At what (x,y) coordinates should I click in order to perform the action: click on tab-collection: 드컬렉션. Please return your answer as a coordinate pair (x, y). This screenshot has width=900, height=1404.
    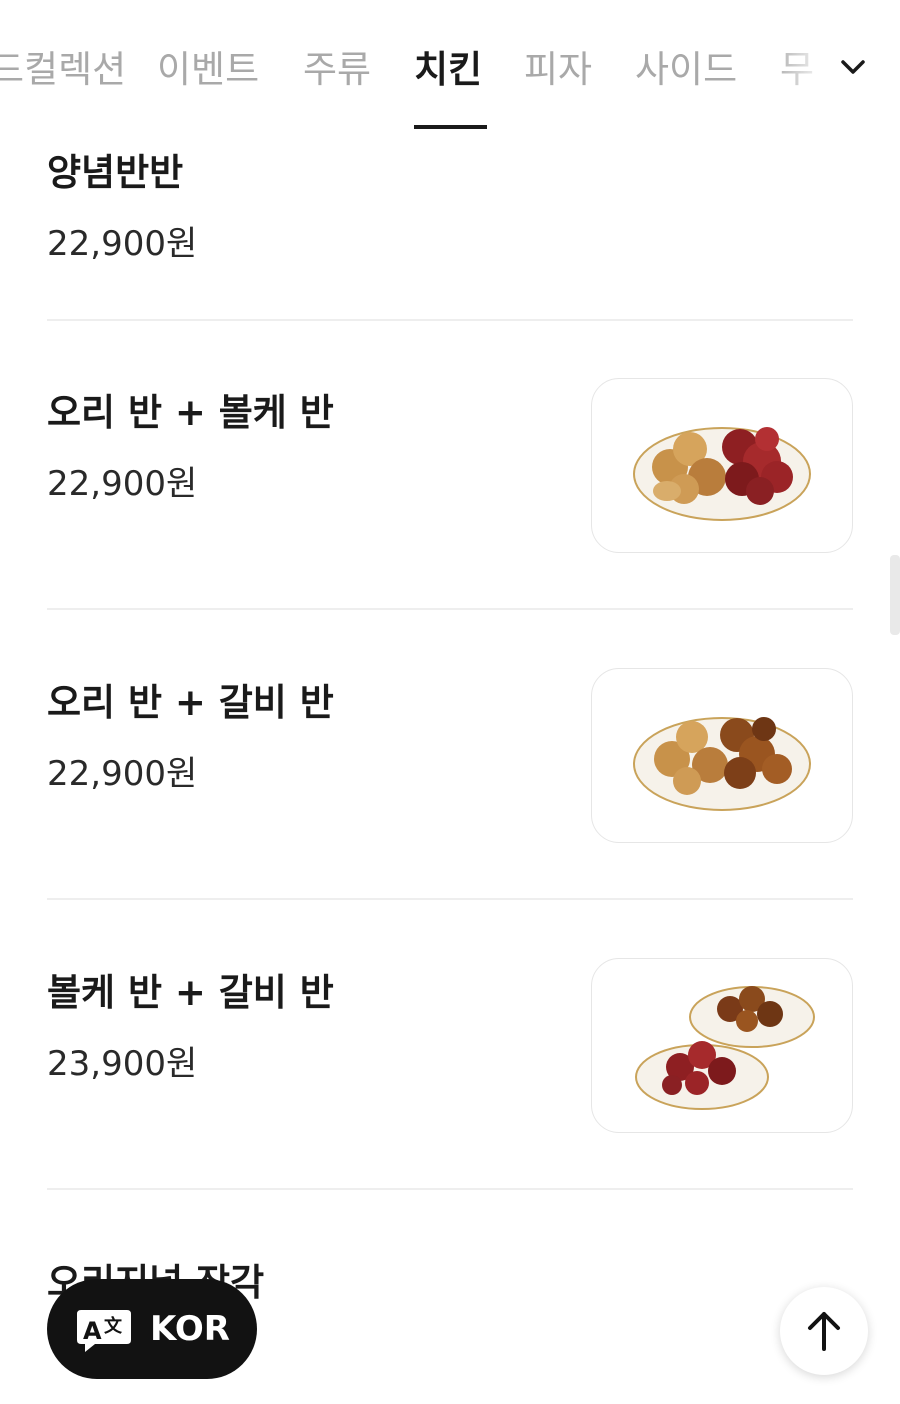
    Looking at the image, I should click on (63, 70).